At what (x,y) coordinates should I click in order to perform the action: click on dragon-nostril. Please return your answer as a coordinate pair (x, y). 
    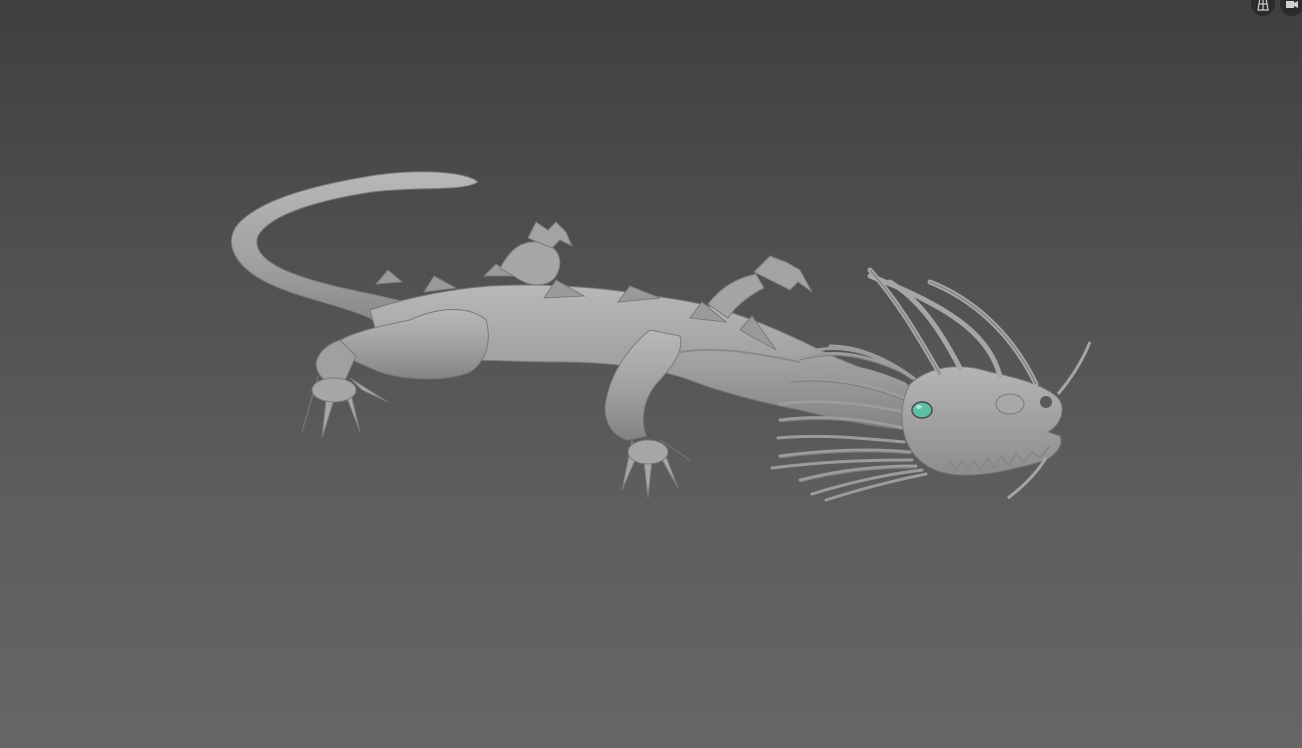
    Looking at the image, I should click on (1010, 404).